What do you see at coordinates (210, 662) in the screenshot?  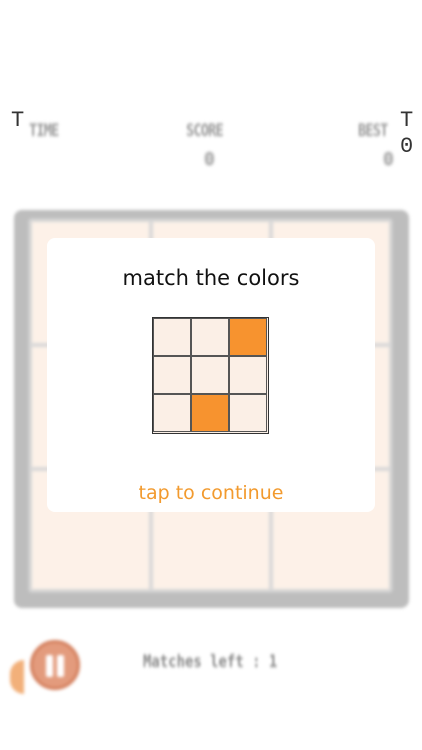 I see `matches-left: Matches left : 1` at bounding box center [210, 662].